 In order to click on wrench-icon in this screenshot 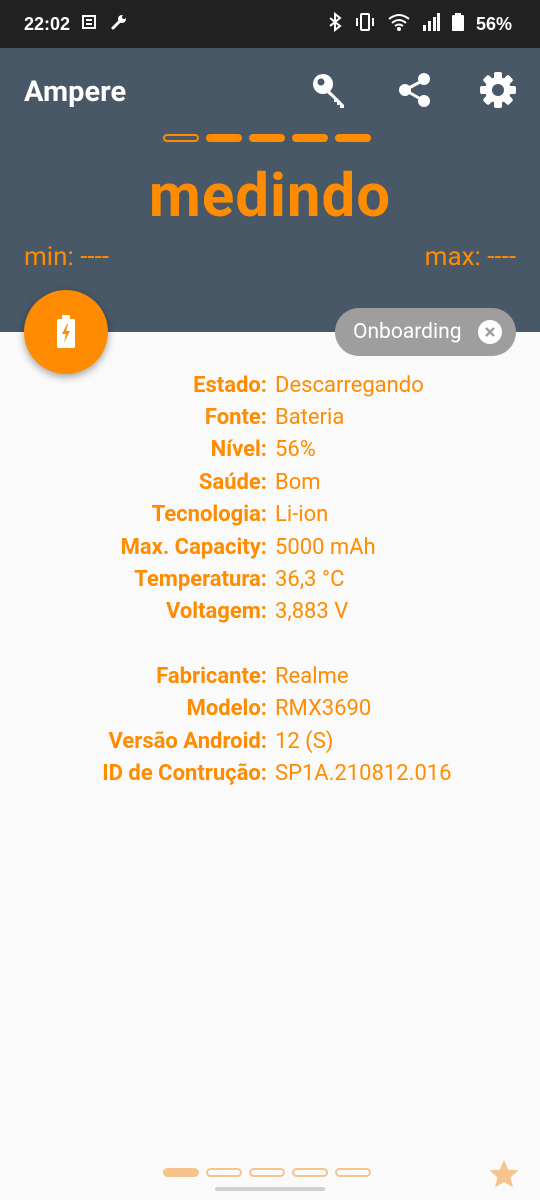, I will do `click(119, 24)`.